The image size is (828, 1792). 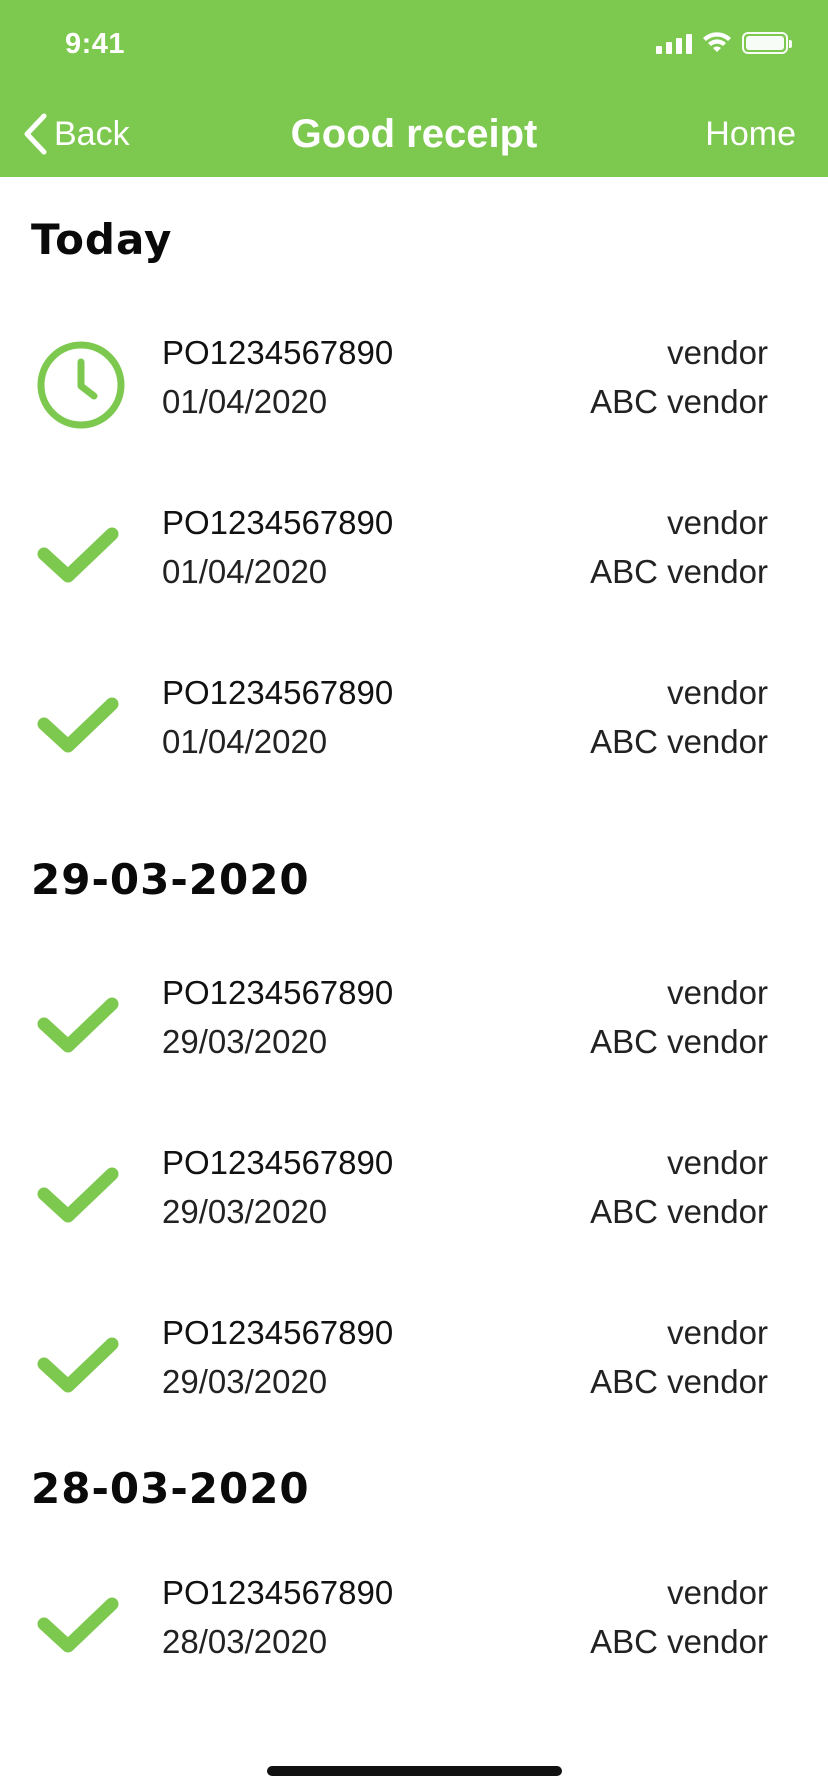 What do you see at coordinates (674, 43) in the screenshot?
I see `cellular-signal-icon` at bounding box center [674, 43].